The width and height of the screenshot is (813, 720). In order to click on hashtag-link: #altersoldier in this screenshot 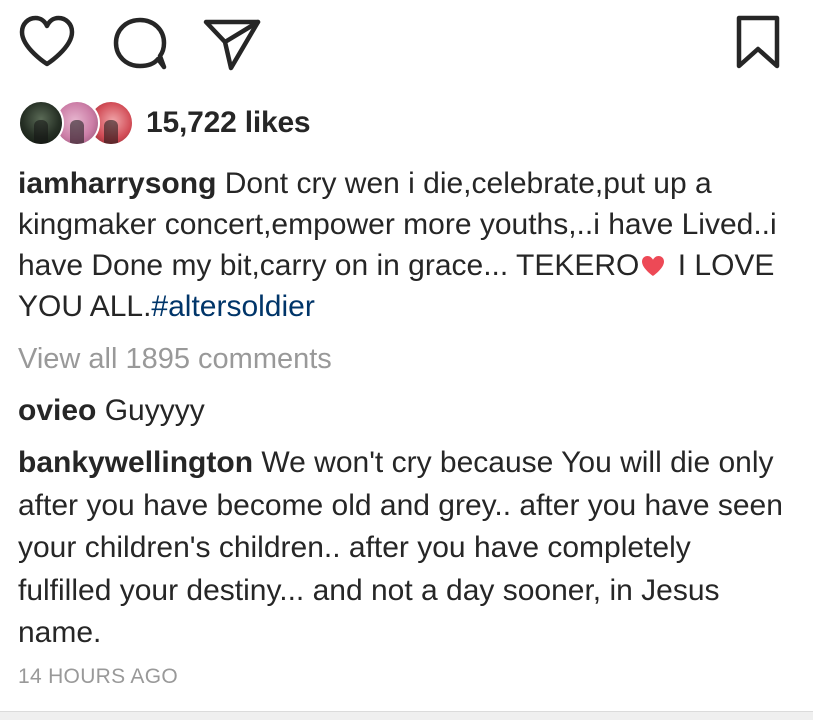, I will do `click(232, 306)`.